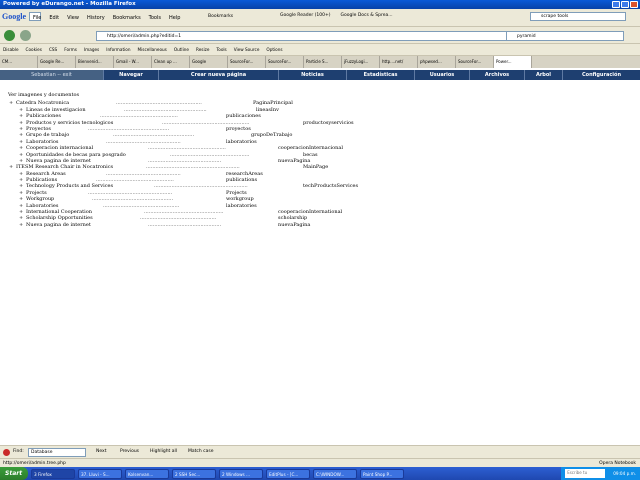 The image size is (640, 480). What do you see at coordinates (25, 35) in the screenshot?
I see `forward-button` at bounding box center [25, 35].